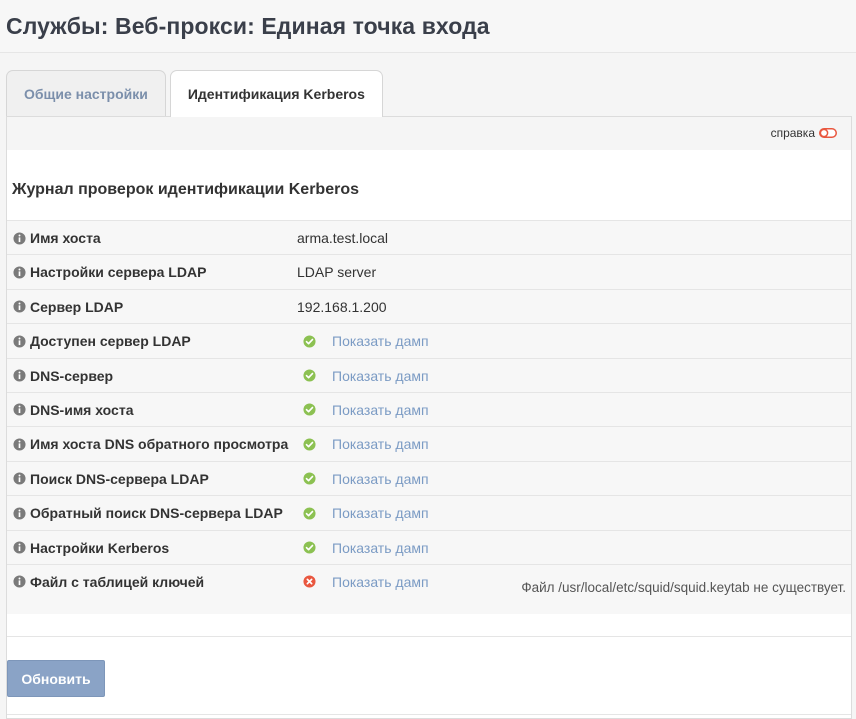 This screenshot has height=719, width=856. I want to click on row-value: 192.168.1.200, so click(342, 306).